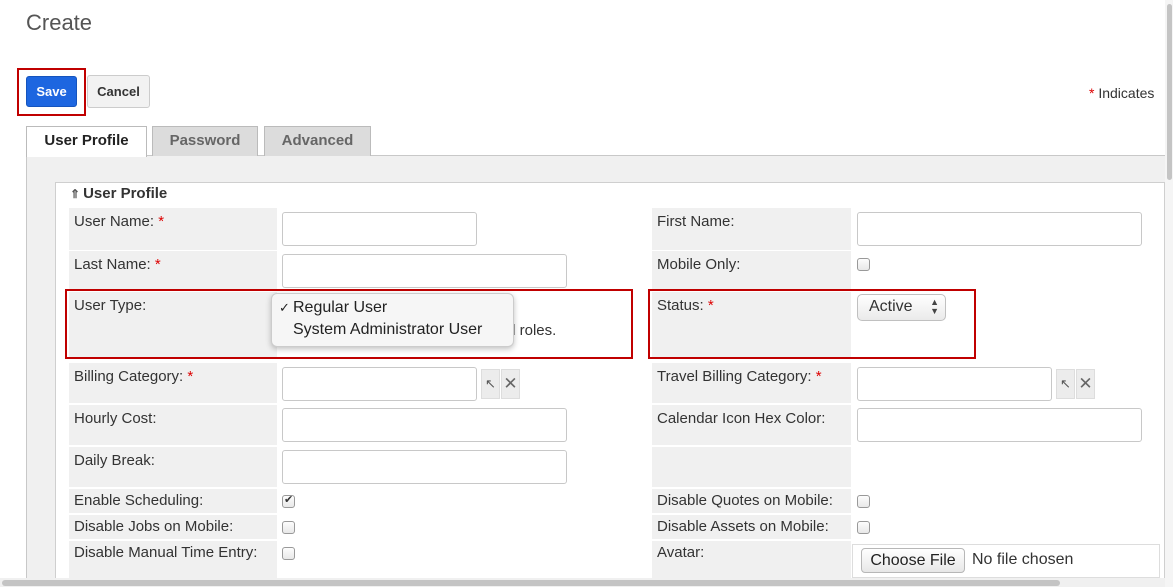  I want to click on first-name-input, so click(999, 229).